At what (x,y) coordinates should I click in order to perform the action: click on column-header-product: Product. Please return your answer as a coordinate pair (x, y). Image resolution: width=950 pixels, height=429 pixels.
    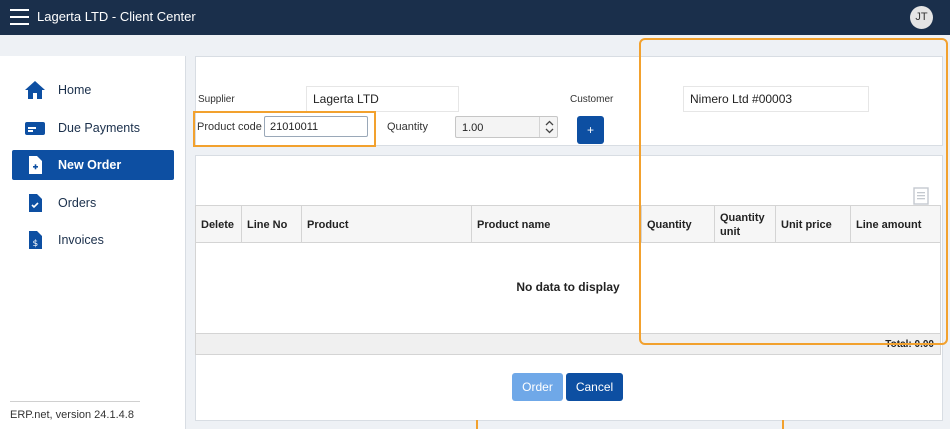
    Looking at the image, I should click on (387, 224).